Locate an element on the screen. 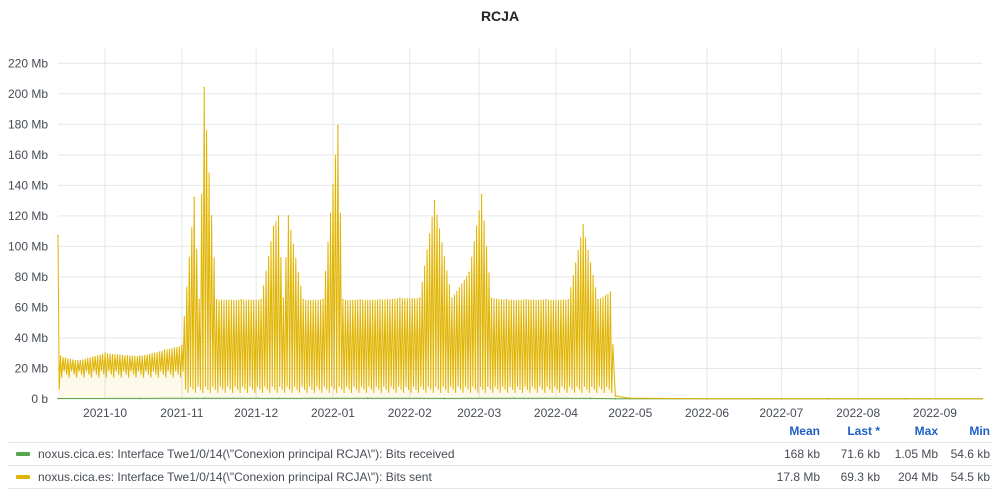  x-tick-label: 2021-10 is located at coordinates (105, 413).